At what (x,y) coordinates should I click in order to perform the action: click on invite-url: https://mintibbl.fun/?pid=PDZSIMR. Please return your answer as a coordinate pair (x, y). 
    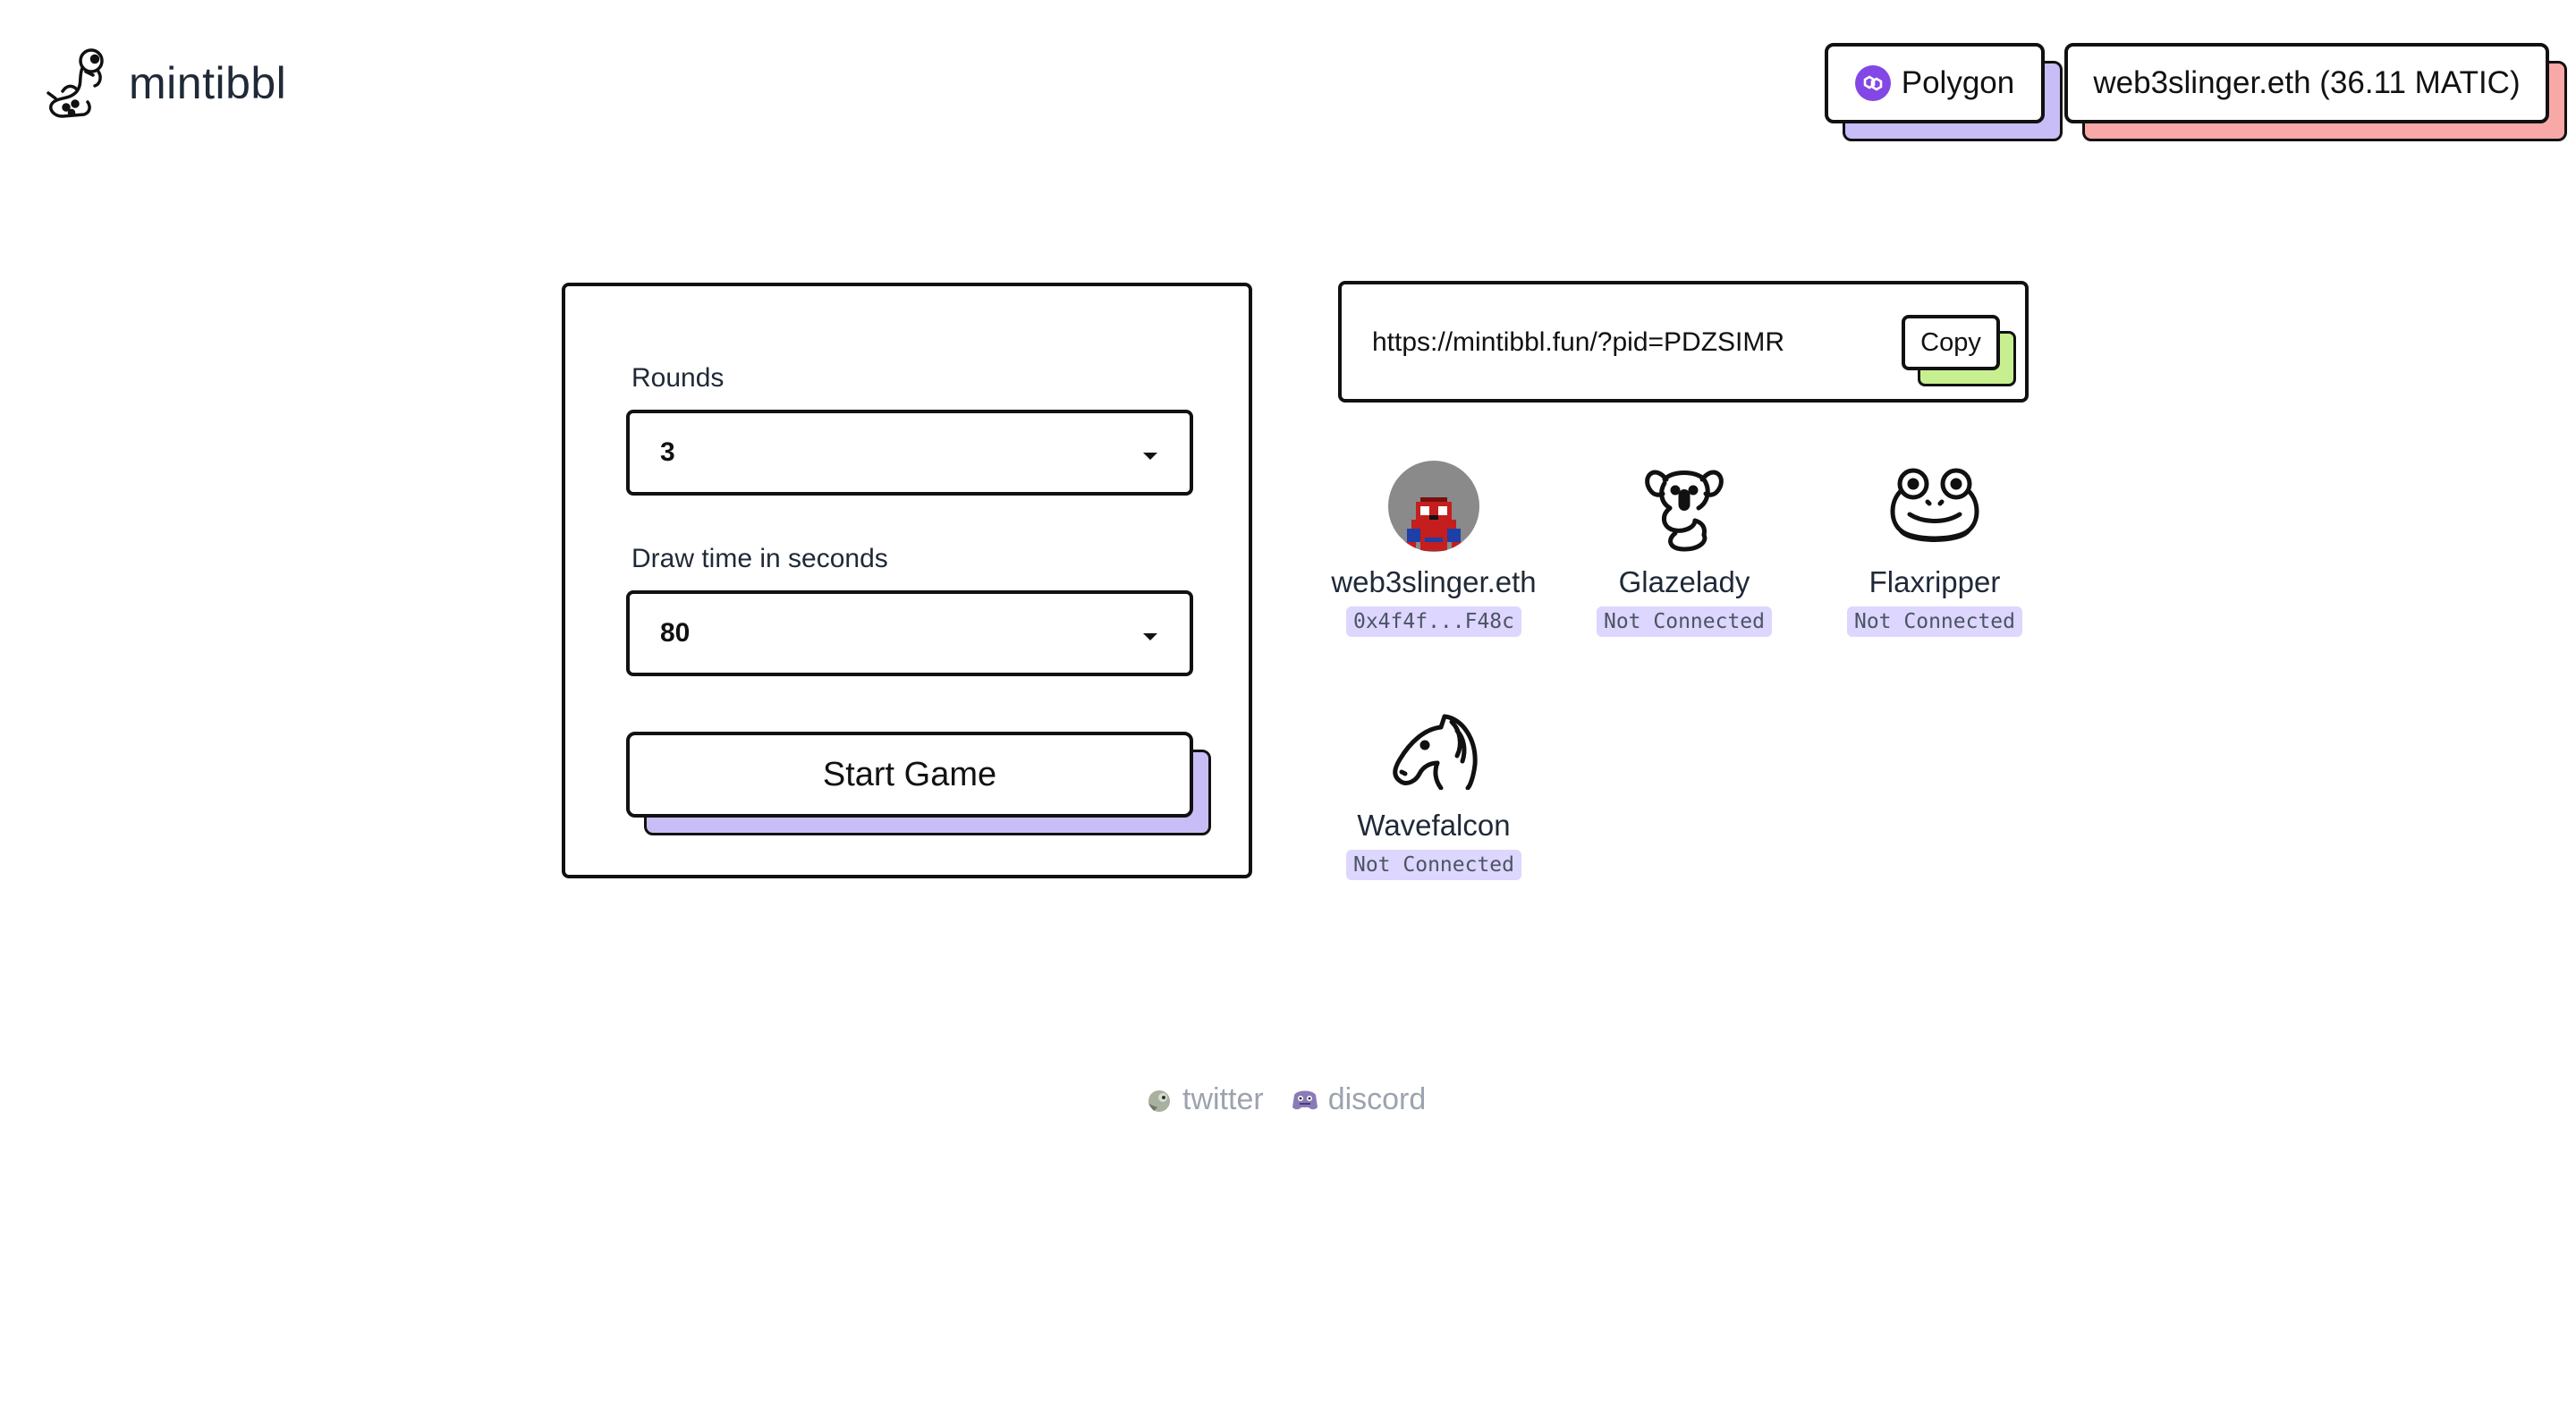
    Looking at the image, I should click on (1578, 342).